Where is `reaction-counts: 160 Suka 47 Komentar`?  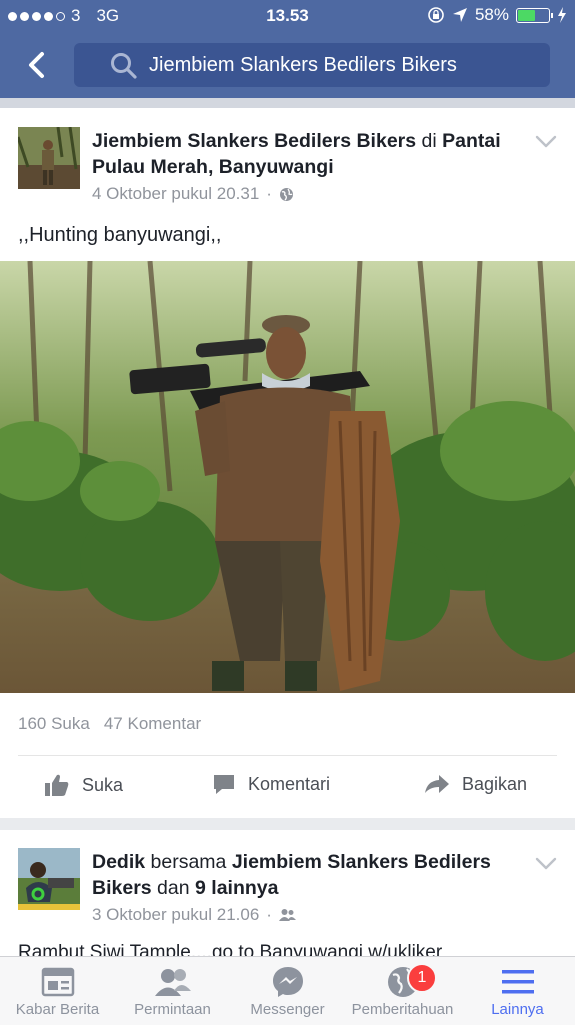 reaction-counts: 160 Suka 47 Komentar is located at coordinates (109, 724).